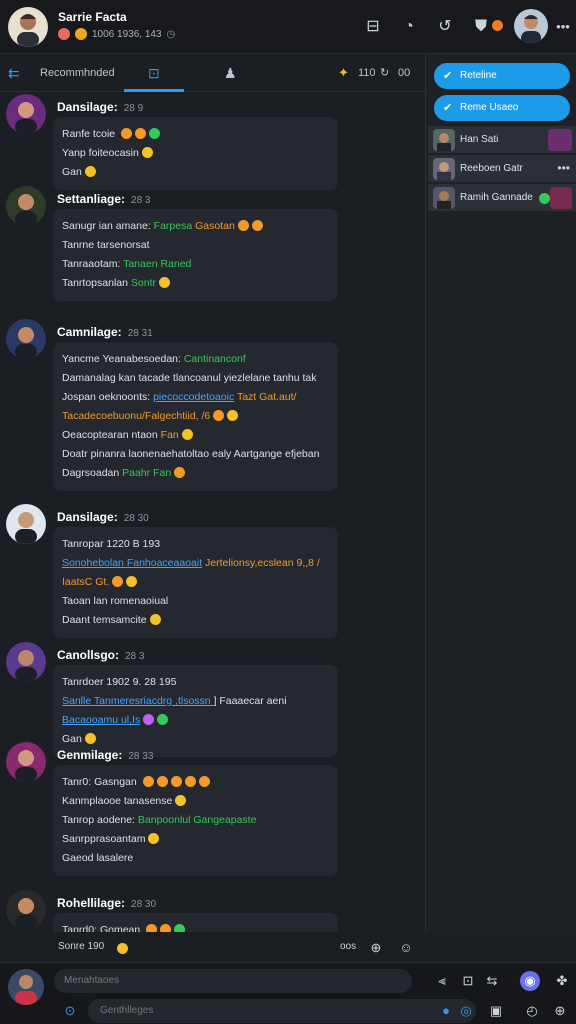 The height and width of the screenshot is (1024, 576). Describe the element at coordinates (502, 140) in the screenshot. I see `sidebar-row-1: Han Sati` at that location.